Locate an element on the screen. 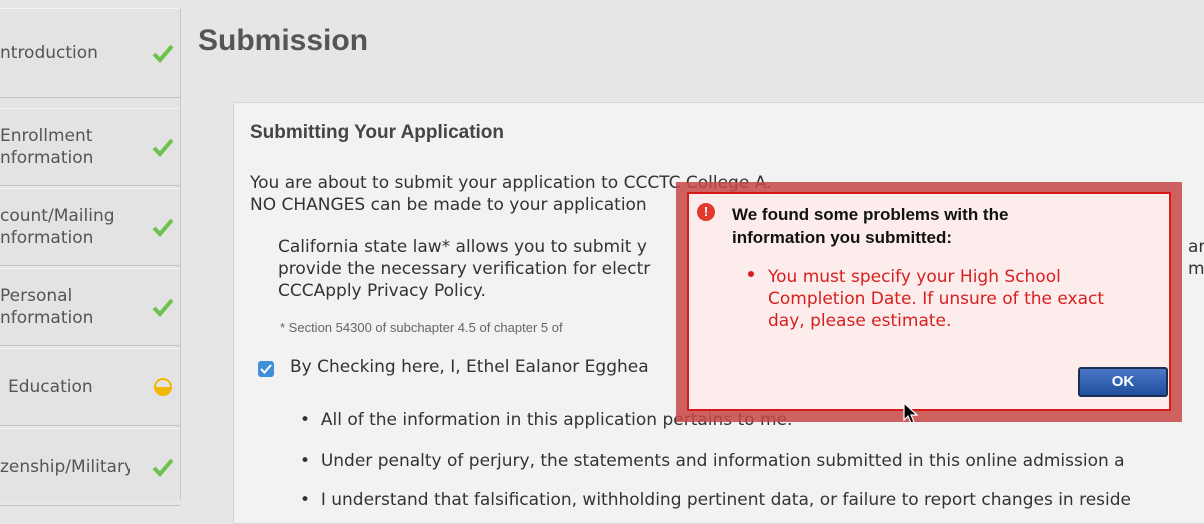 The height and width of the screenshot is (524, 1204). sidebar-item-label: zenship/Military is located at coordinates (65, 467).